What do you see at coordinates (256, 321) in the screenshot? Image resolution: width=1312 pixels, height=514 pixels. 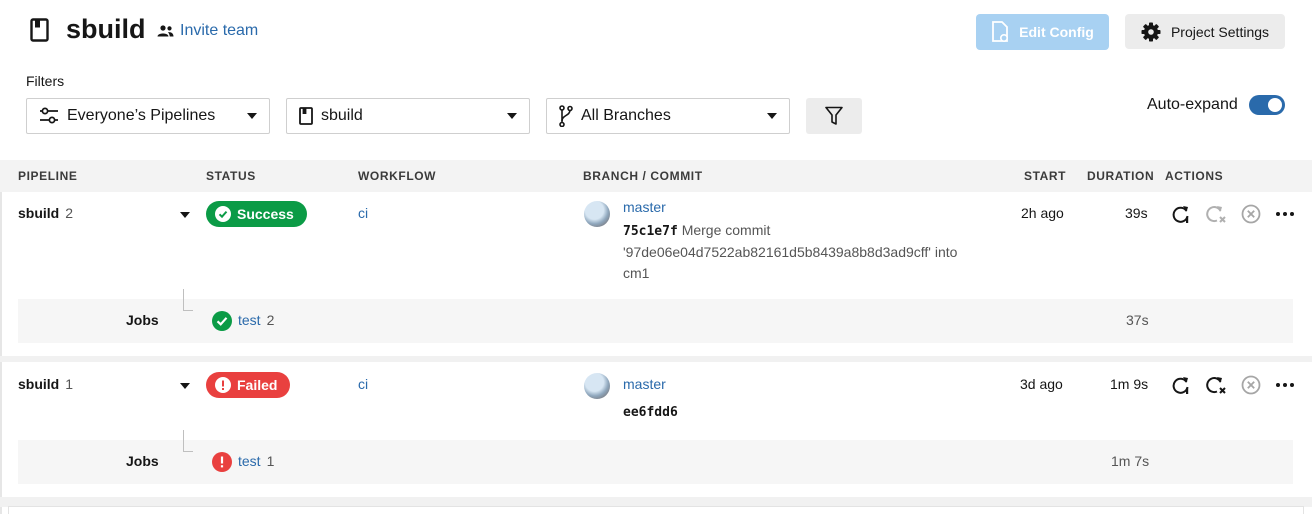 I see `job-link: test 2` at bounding box center [256, 321].